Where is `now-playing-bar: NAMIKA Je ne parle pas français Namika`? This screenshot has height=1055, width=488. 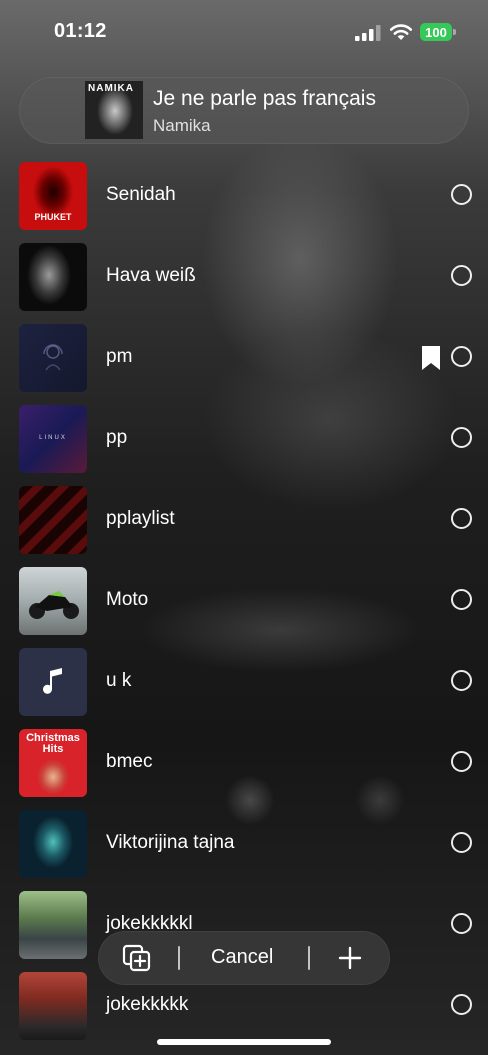
now-playing-bar: NAMIKA Je ne parle pas français Namika is located at coordinates (244, 110).